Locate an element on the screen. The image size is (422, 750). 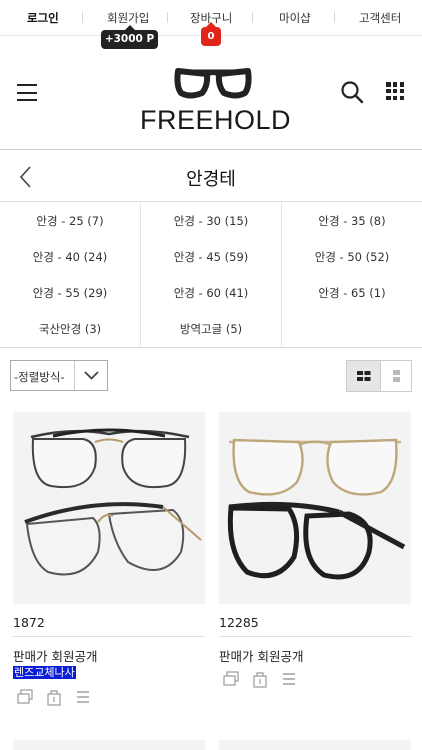
page-title: 안경테 is located at coordinates (211, 179).